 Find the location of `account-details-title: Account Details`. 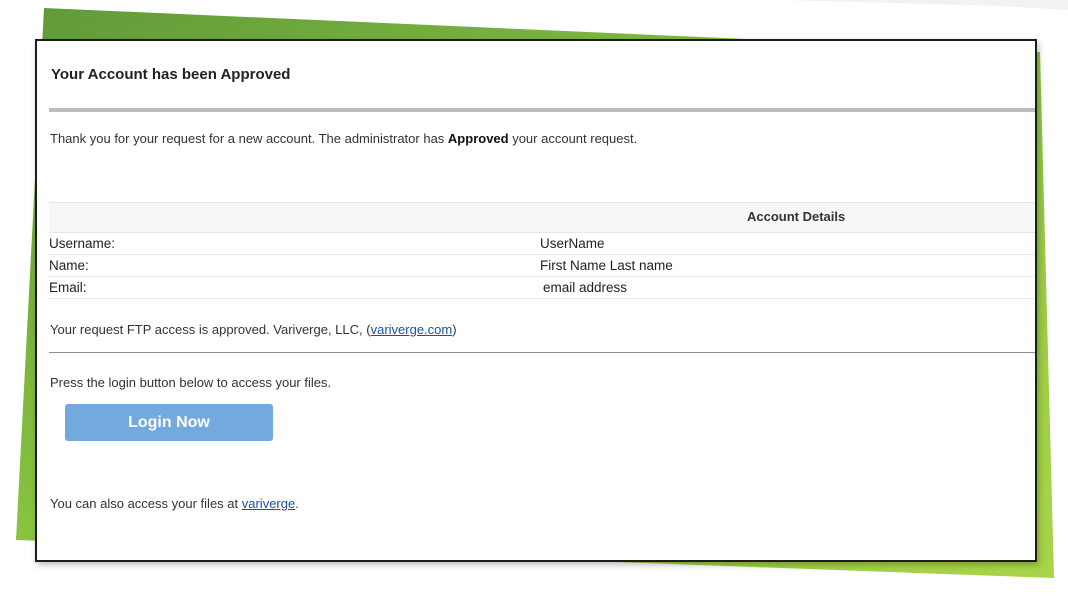

account-details-title: Account Details is located at coordinates (796, 216).